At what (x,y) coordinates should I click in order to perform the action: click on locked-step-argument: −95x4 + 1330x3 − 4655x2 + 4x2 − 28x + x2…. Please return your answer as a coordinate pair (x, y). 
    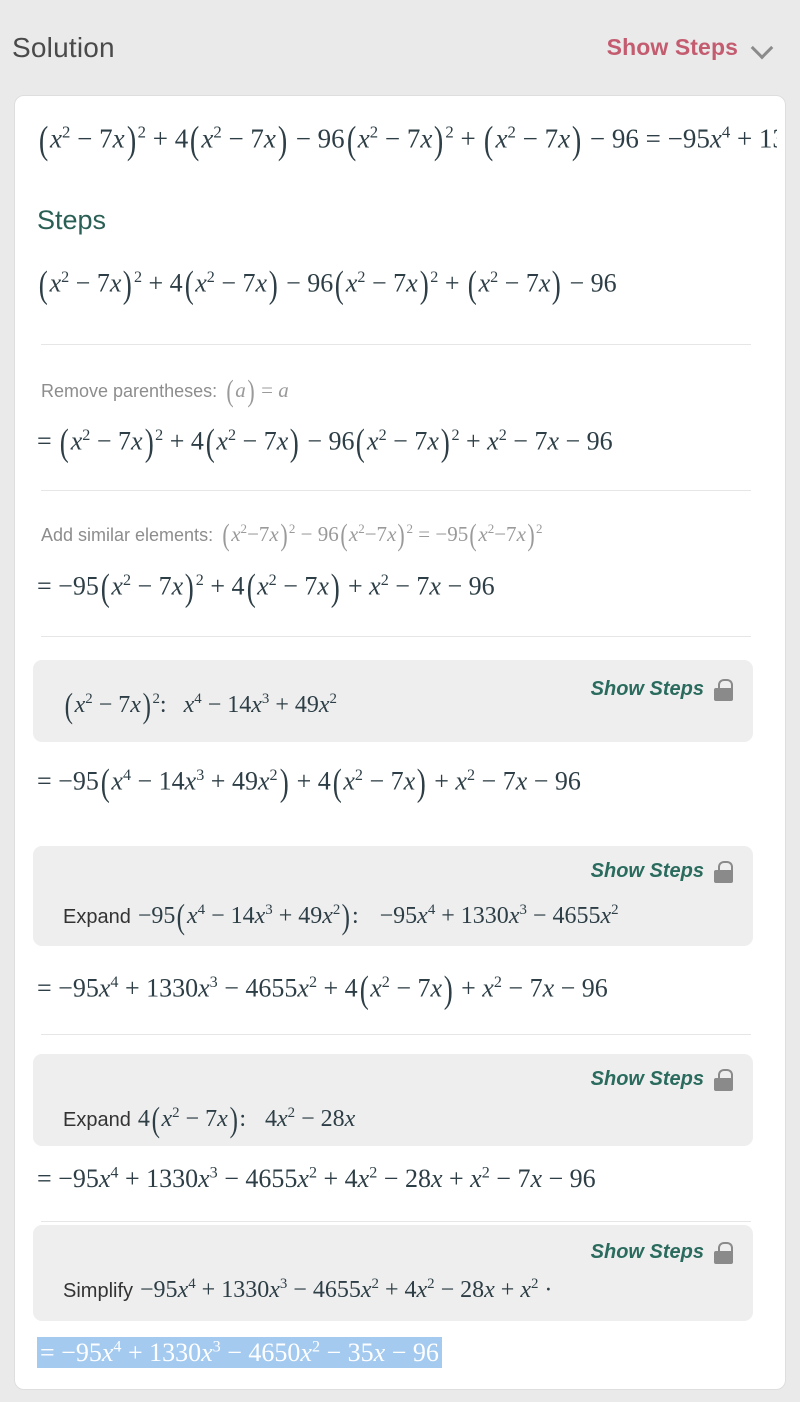
    Looking at the image, I should click on (346, 1289).